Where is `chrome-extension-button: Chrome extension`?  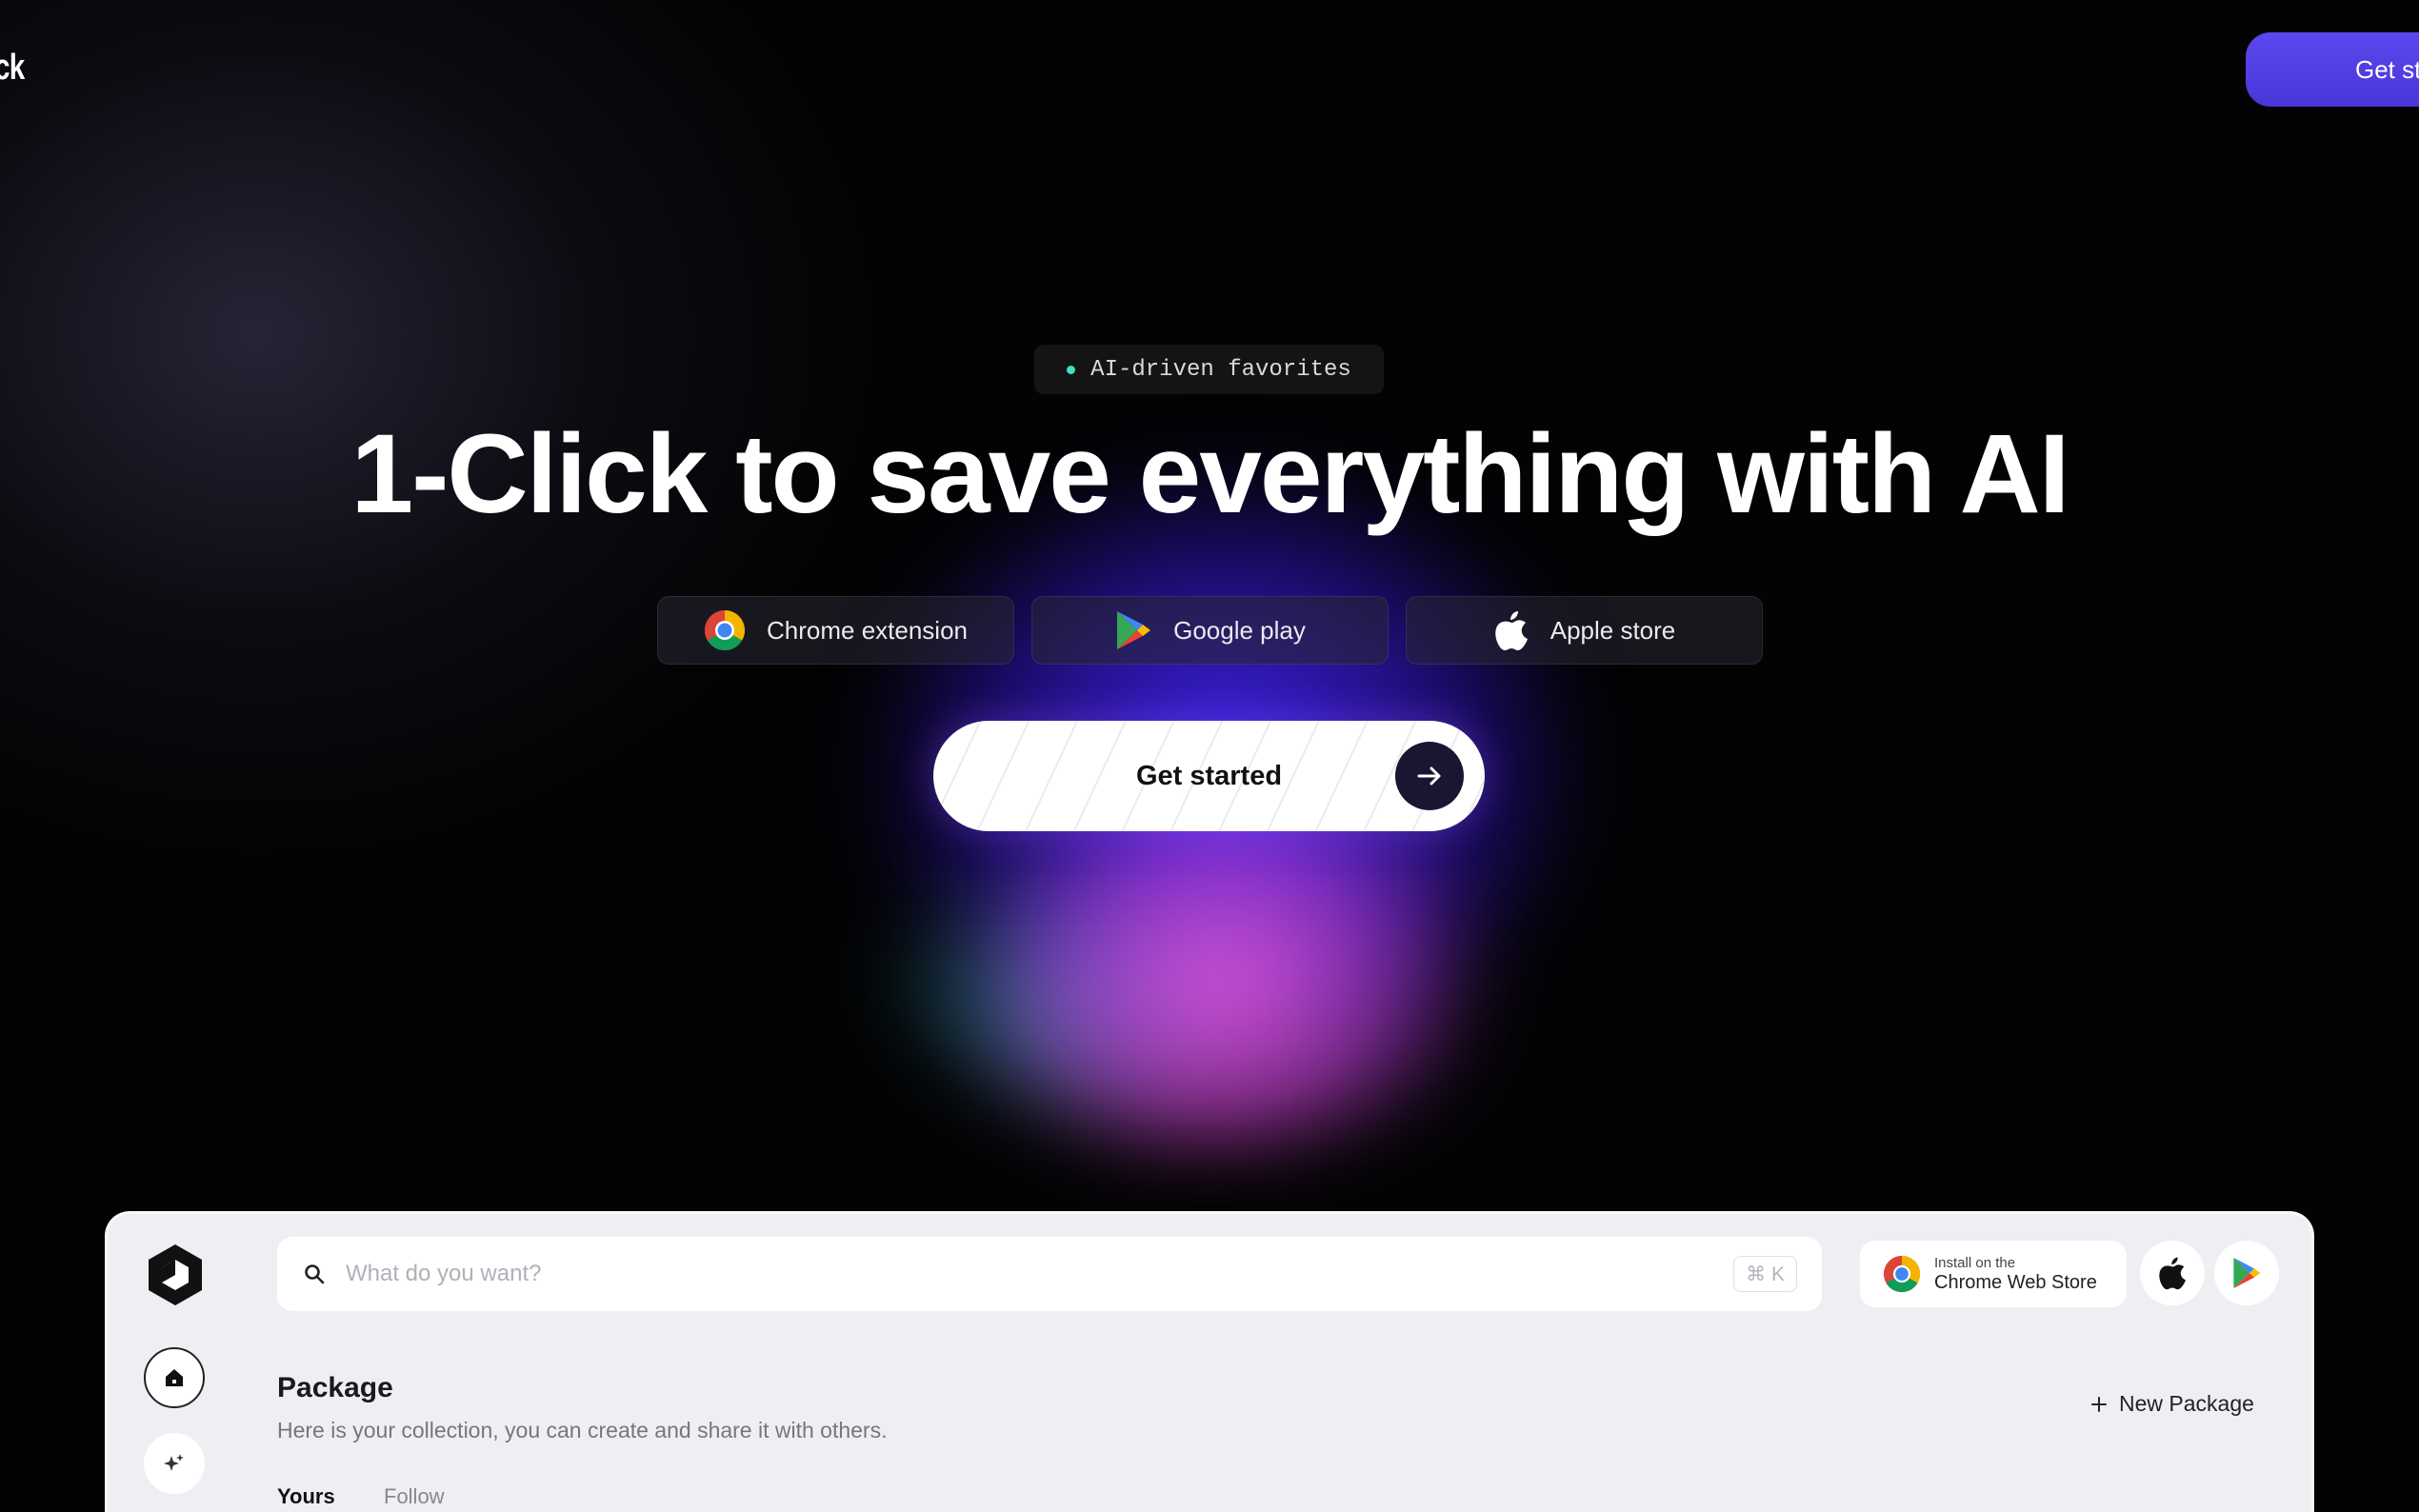 chrome-extension-button: Chrome extension is located at coordinates (835, 630).